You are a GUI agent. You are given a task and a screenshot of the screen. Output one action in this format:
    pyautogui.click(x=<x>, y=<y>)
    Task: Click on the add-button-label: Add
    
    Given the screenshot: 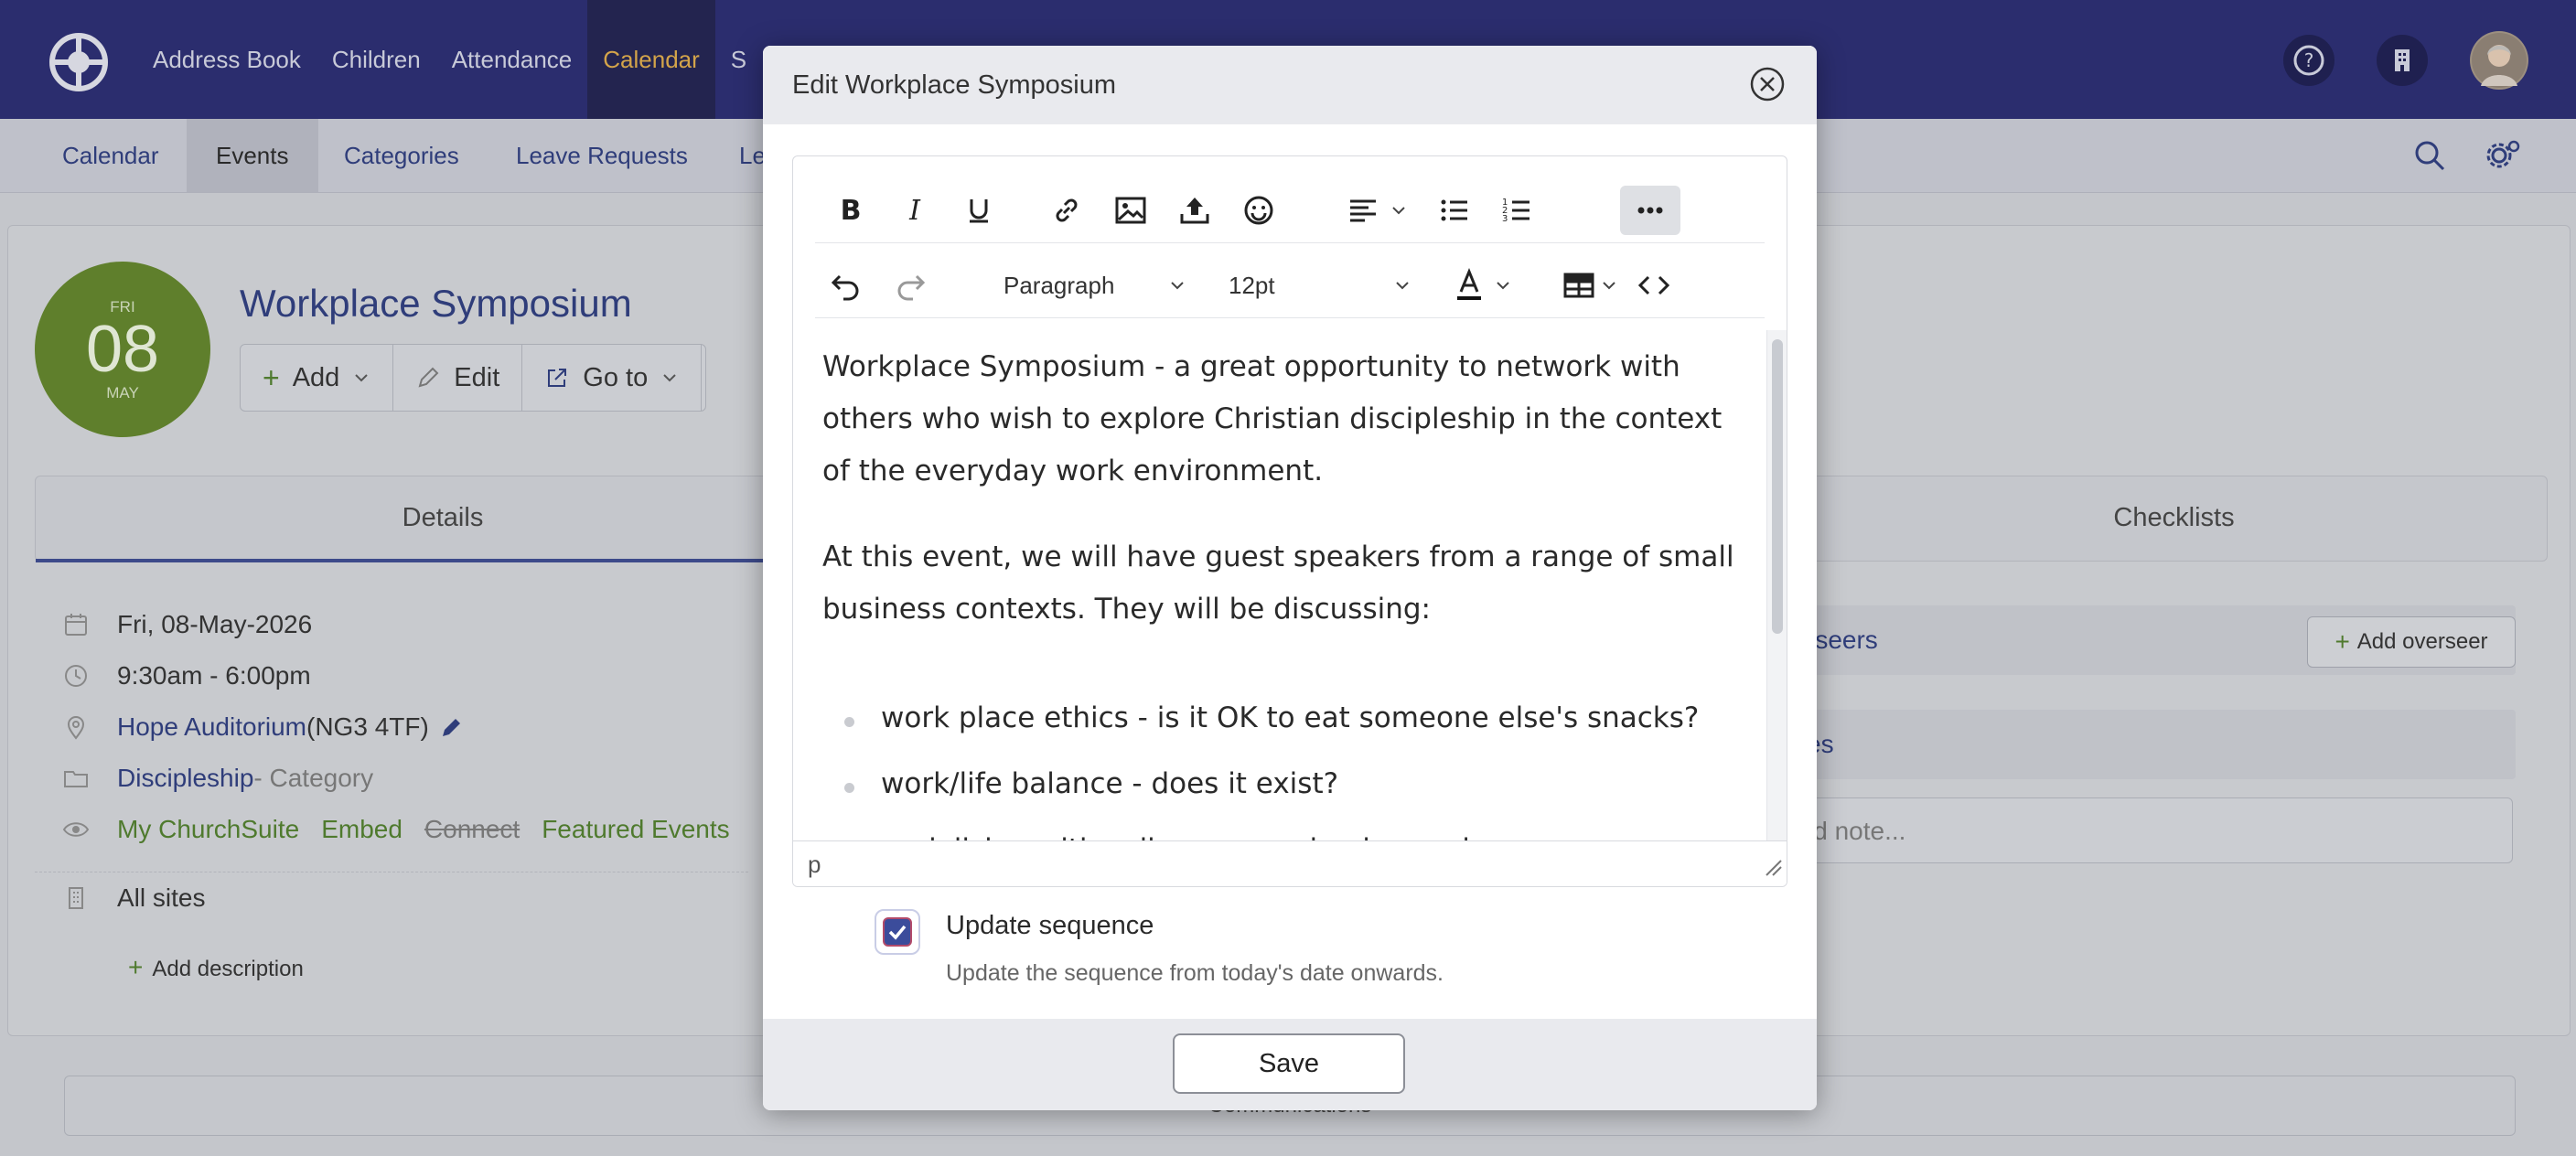 What is the action you would take?
    pyautogui.click(x=316, y=377)
    